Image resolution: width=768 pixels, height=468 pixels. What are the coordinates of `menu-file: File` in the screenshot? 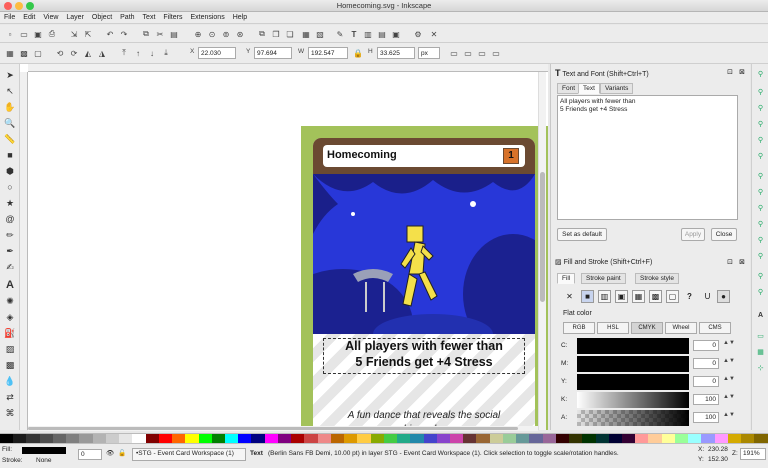 It's located at (9, 18).